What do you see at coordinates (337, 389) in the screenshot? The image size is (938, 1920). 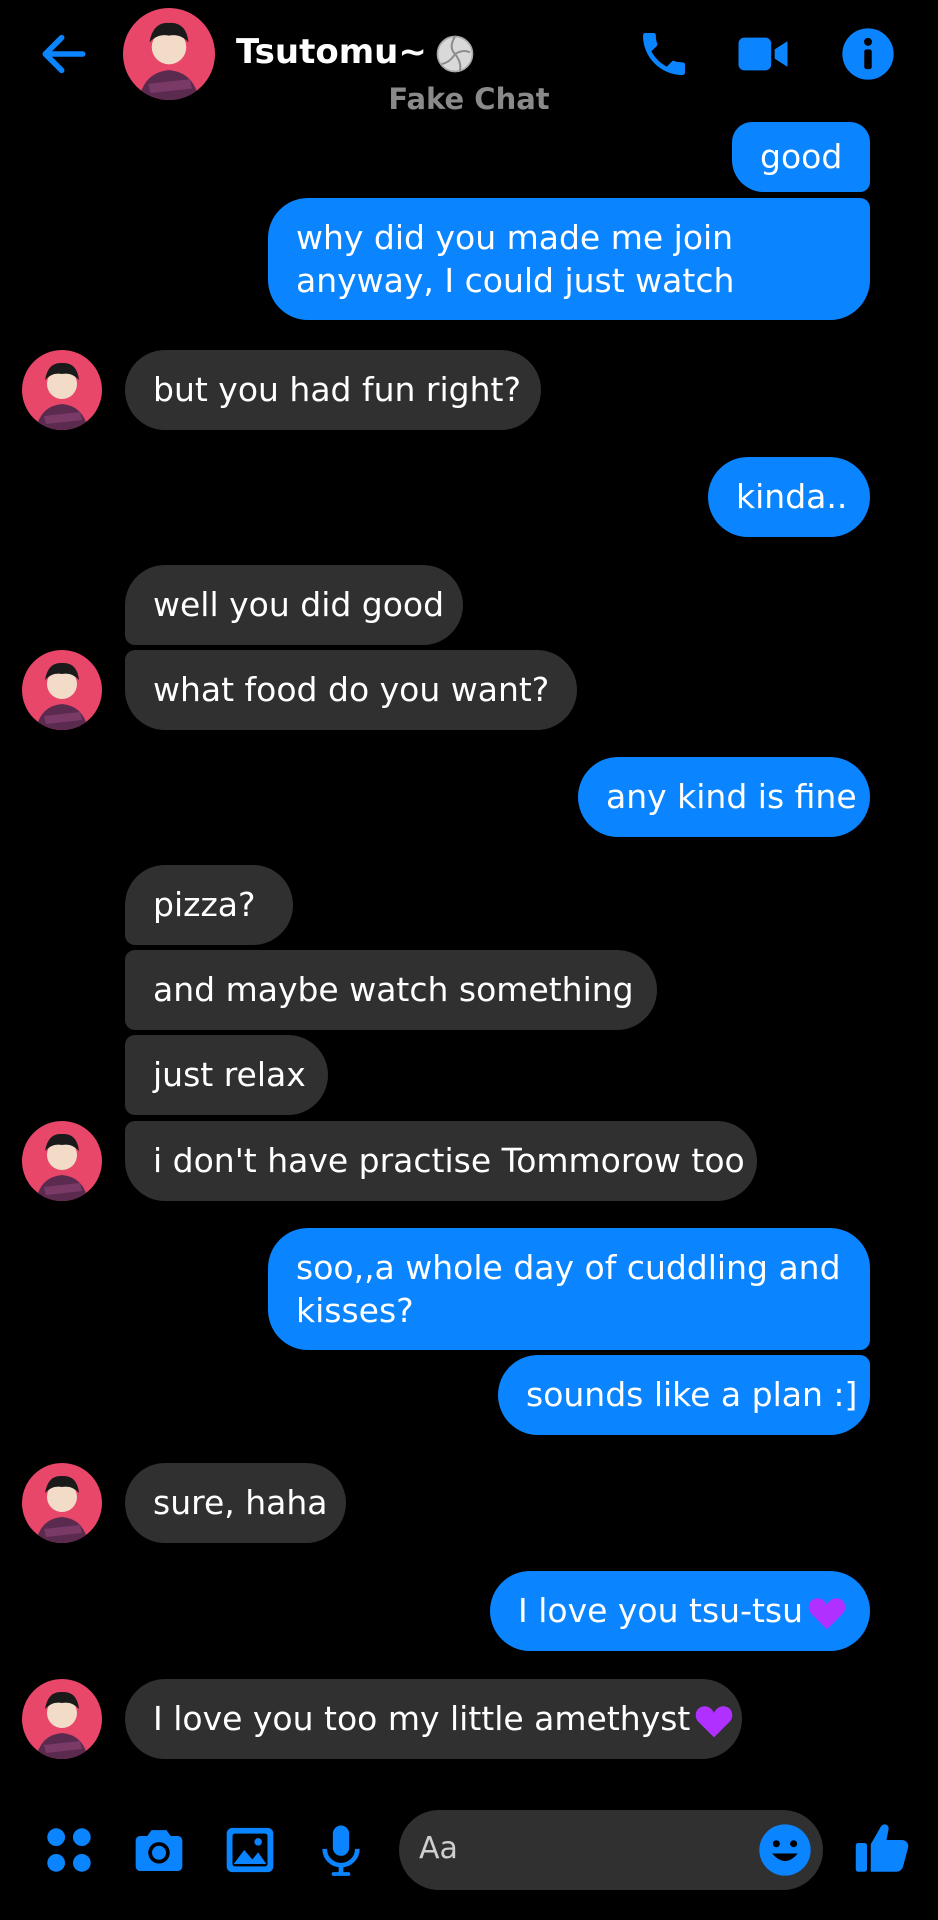 I see `message-text: but you had fun right?` at bounding box center [337, 389].